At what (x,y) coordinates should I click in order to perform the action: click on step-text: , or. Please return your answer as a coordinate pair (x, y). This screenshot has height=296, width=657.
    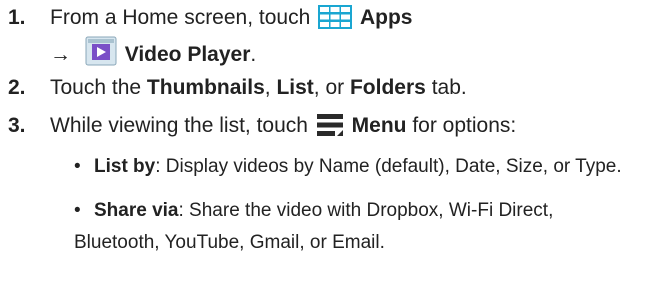
    Looking at the image, I should click on (329, 87).